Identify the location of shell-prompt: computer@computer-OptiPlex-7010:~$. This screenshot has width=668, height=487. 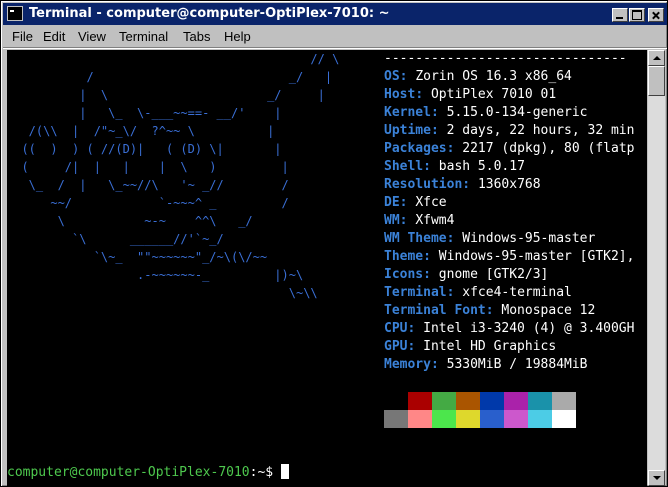
(148, 473).